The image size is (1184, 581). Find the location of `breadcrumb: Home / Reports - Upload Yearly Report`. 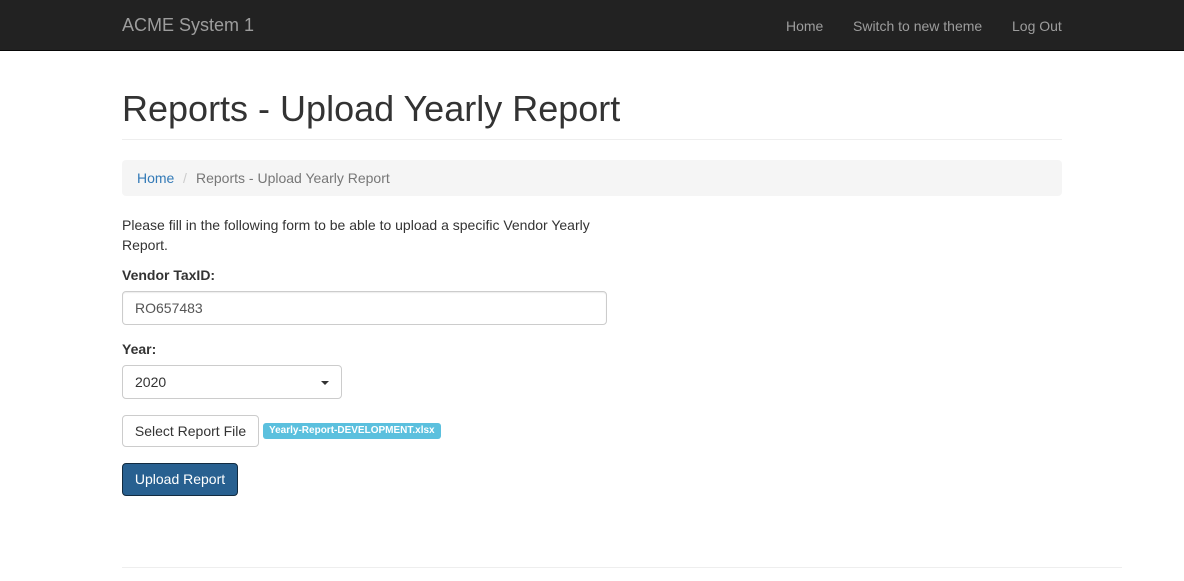

breadcrumb: Home / Reports - Upload Yearly Report is located at coordinates (592, 178).